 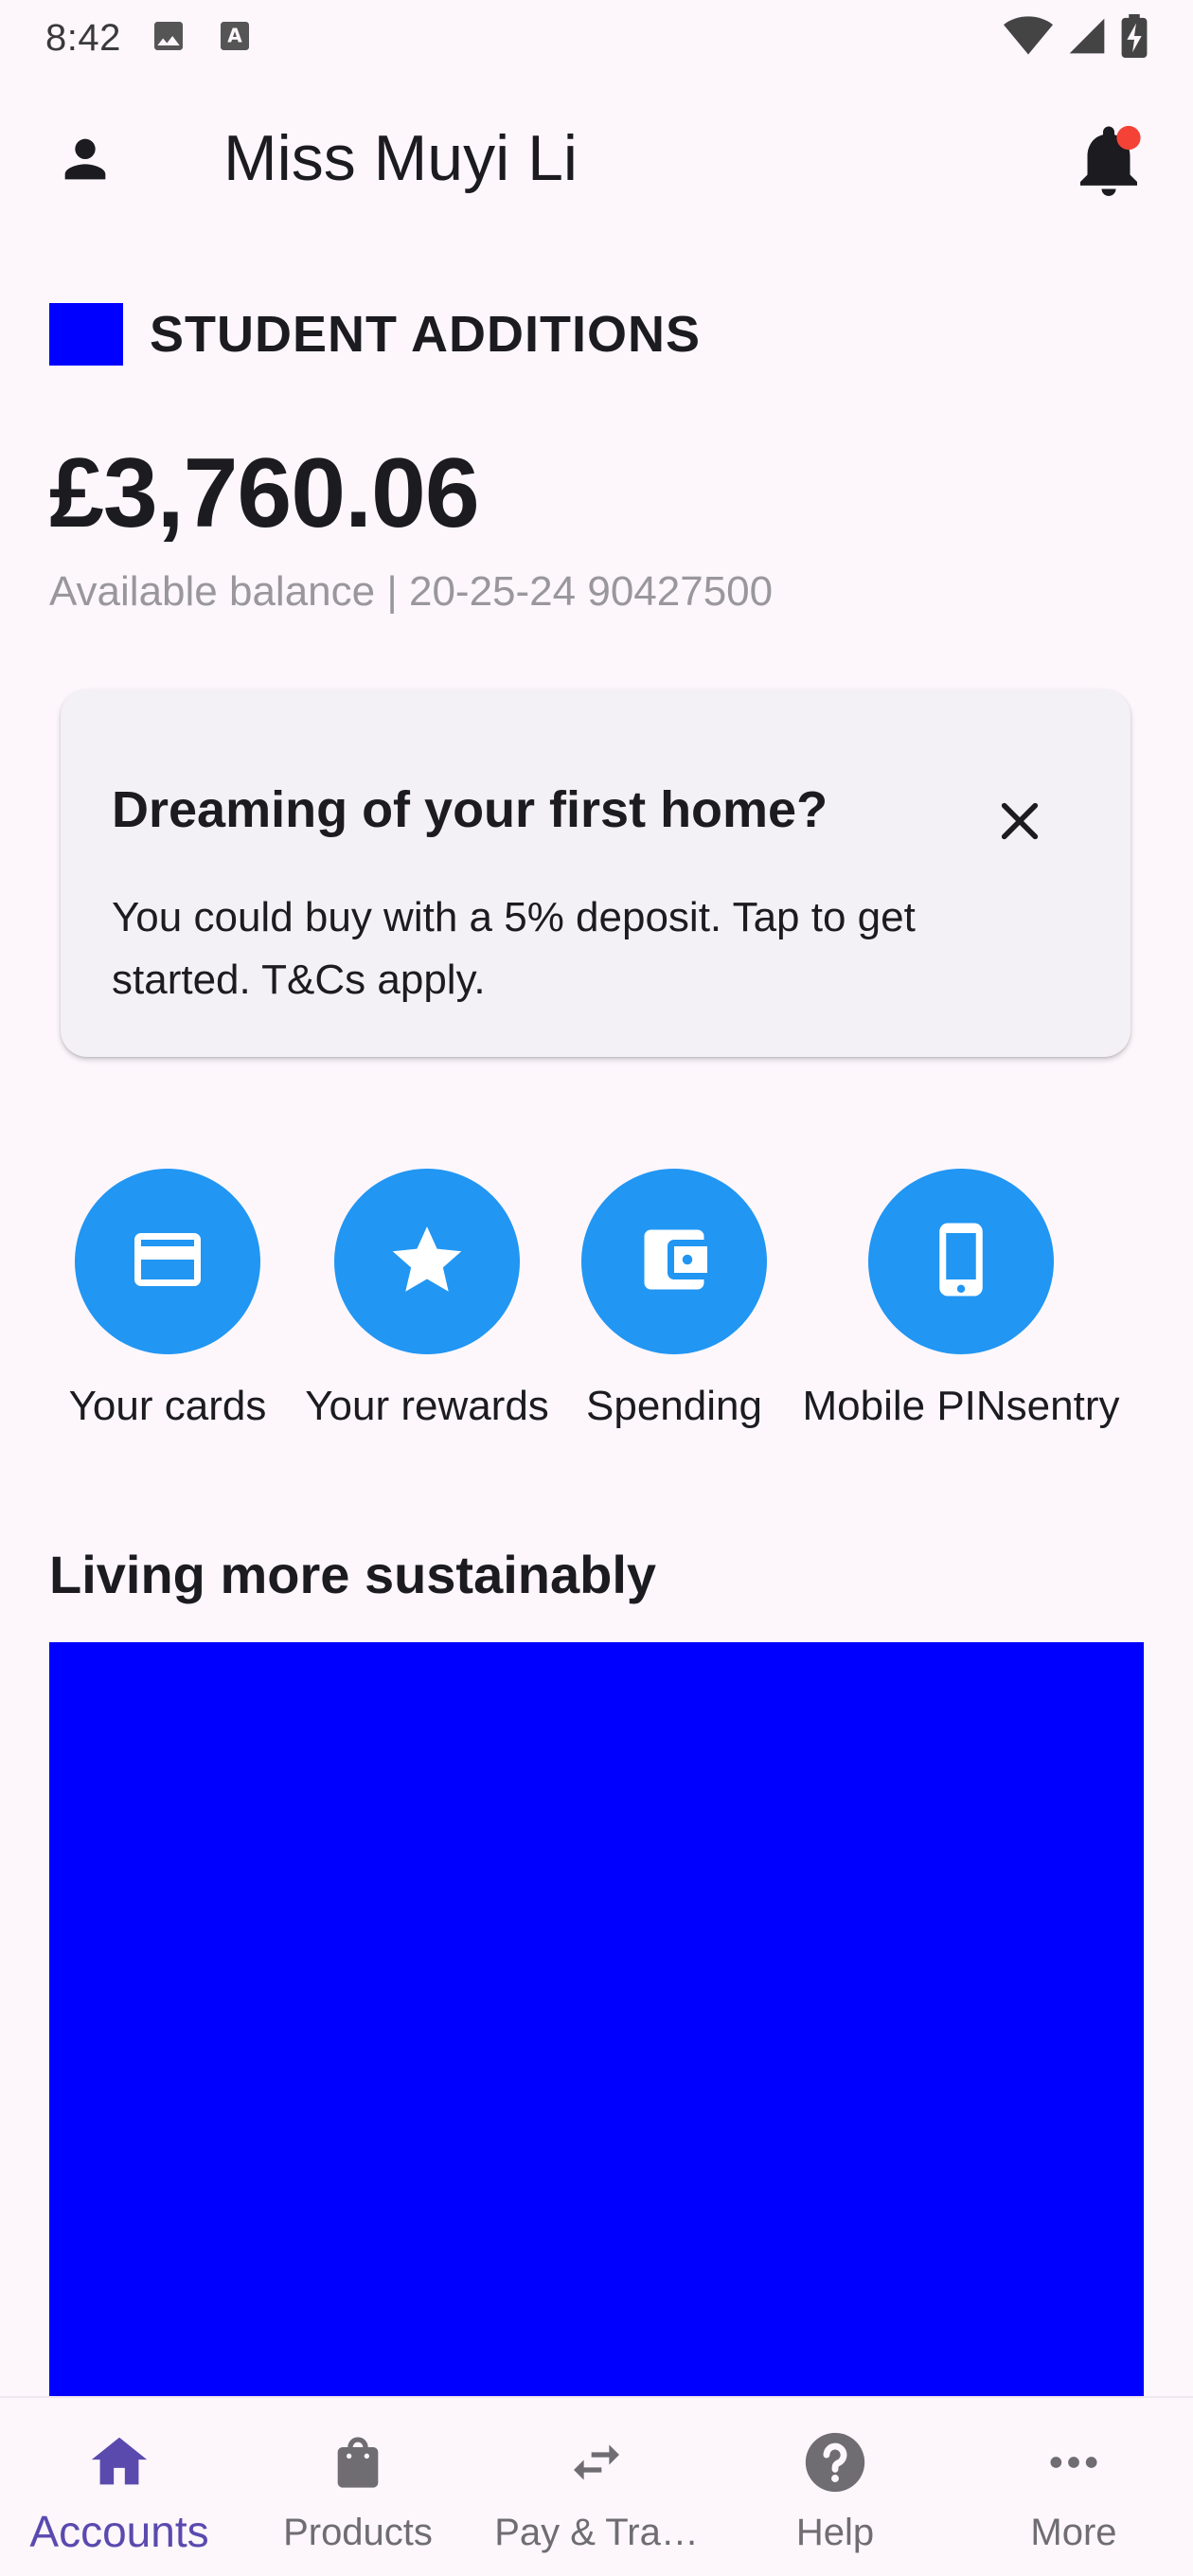 I want to click on promo-close-button, so click(x=1019, y=823).